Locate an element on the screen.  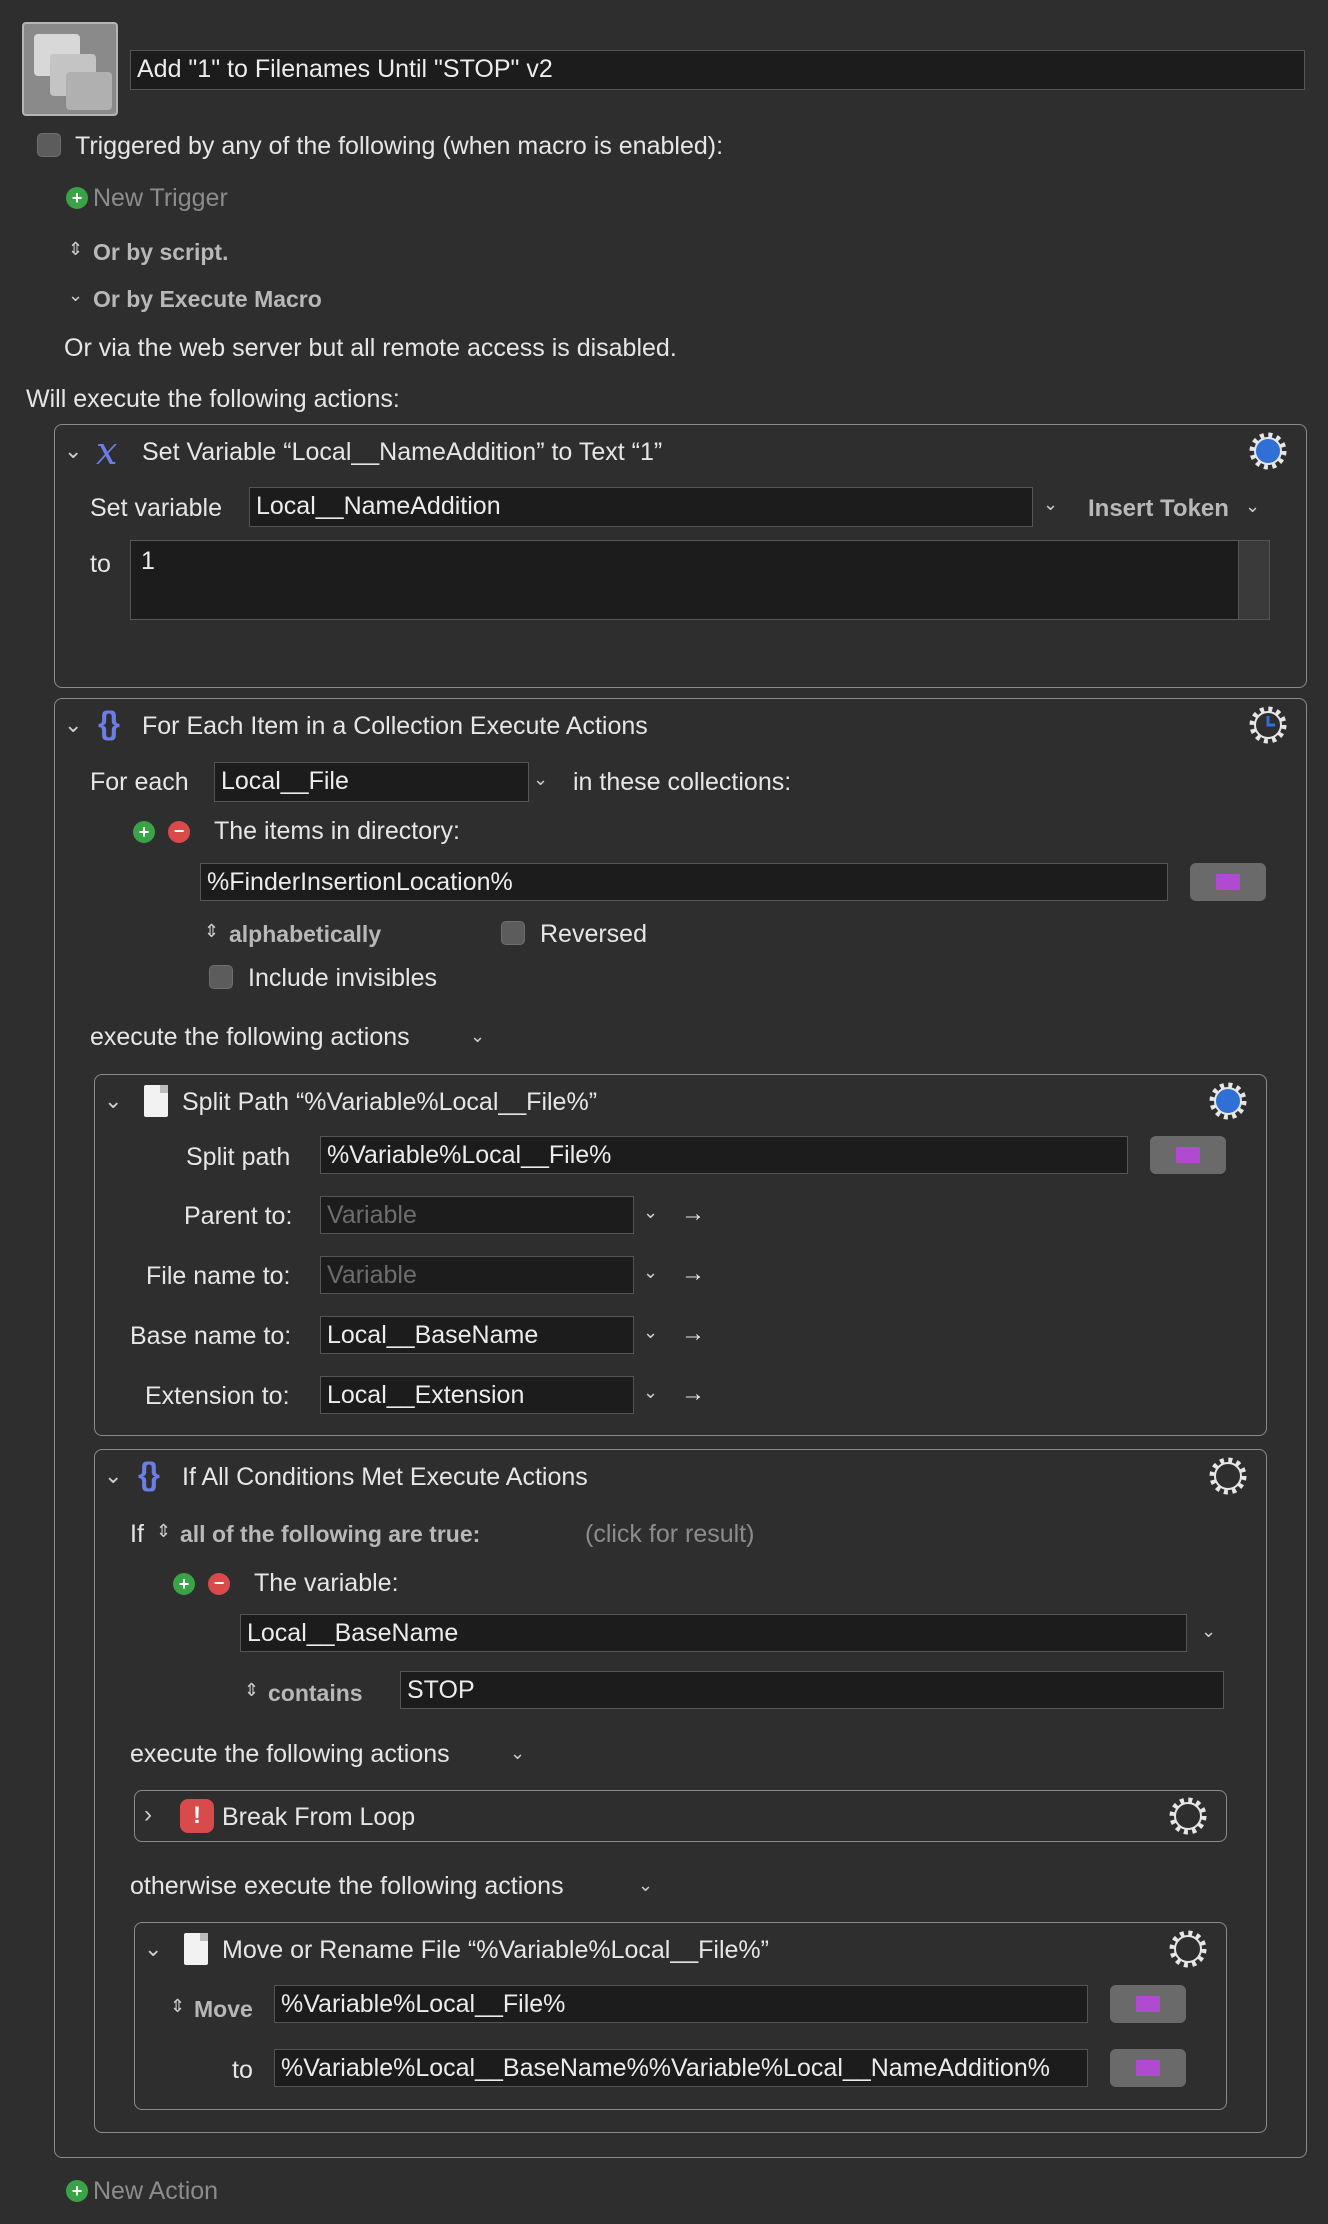
macro-icon is located at coordinates (70, 69).